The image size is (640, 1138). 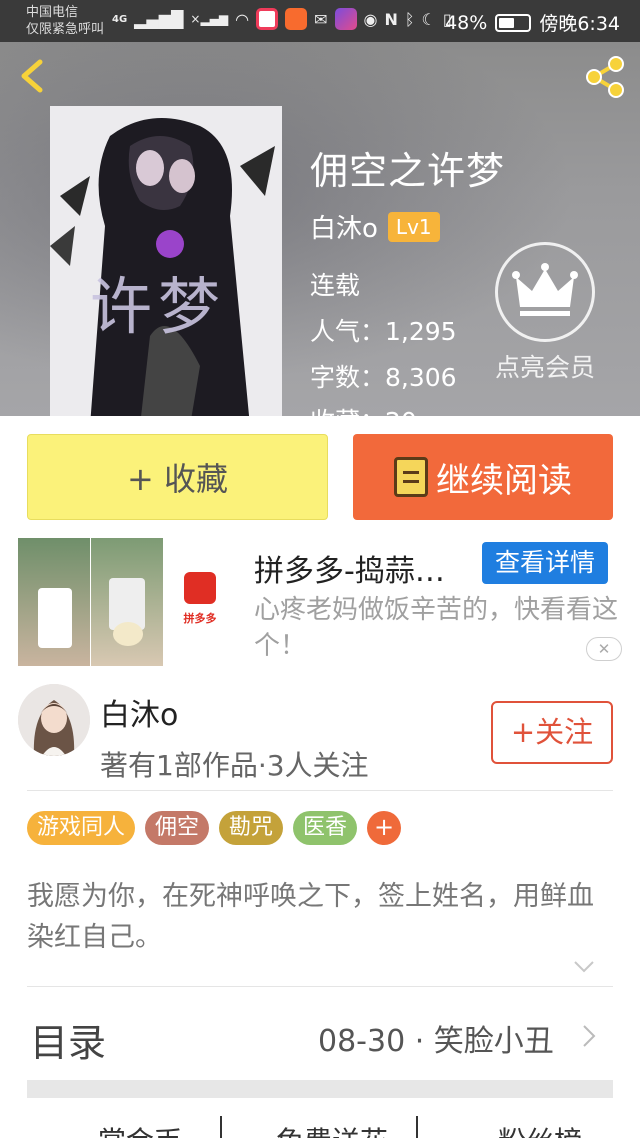 I want to click on book-icon, so click(x=411, y=477).